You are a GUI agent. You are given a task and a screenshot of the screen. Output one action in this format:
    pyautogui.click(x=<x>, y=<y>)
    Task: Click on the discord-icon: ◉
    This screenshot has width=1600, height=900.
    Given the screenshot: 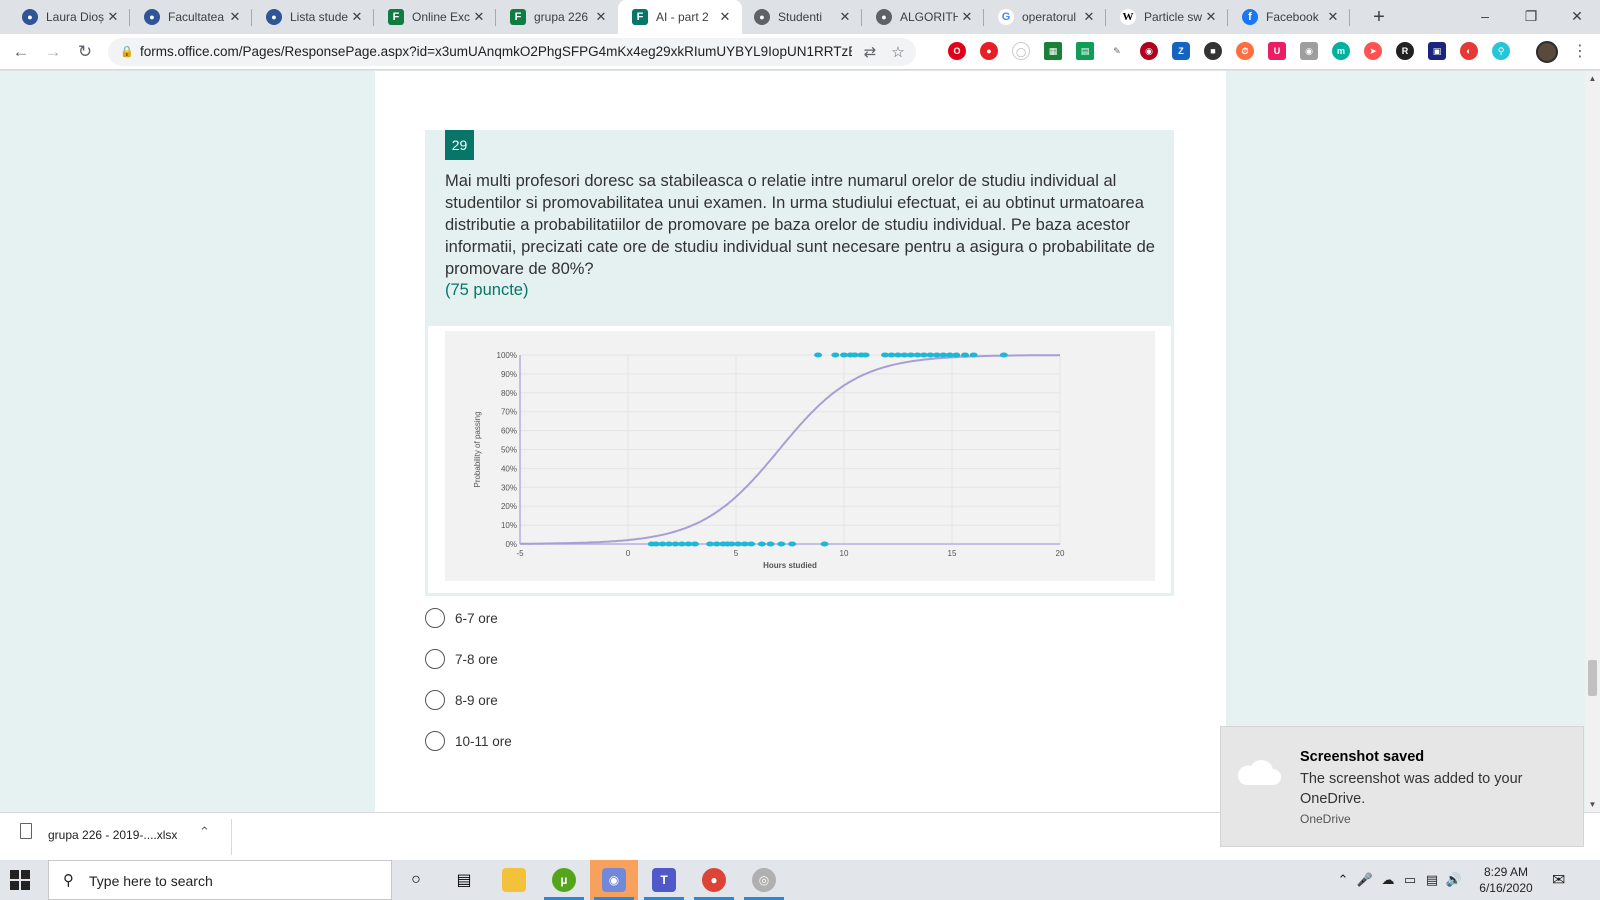 What is the action you would take?
    pyautogui.click(x=614, y=880)
    